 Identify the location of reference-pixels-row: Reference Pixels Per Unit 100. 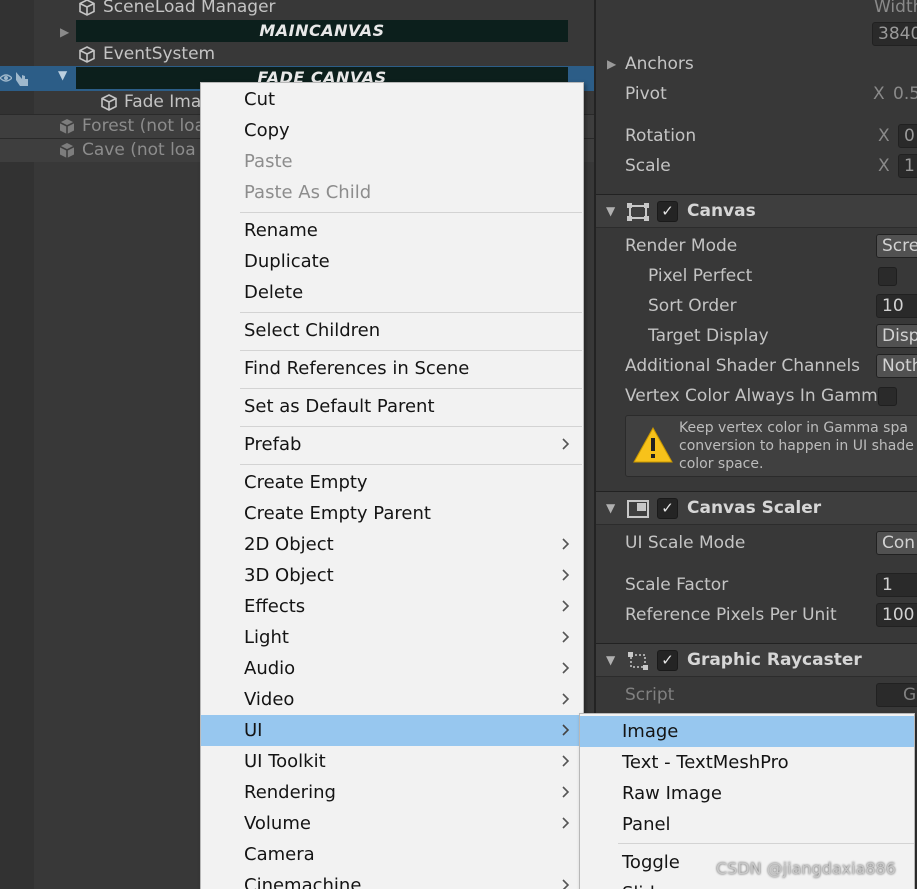
(756, 615).